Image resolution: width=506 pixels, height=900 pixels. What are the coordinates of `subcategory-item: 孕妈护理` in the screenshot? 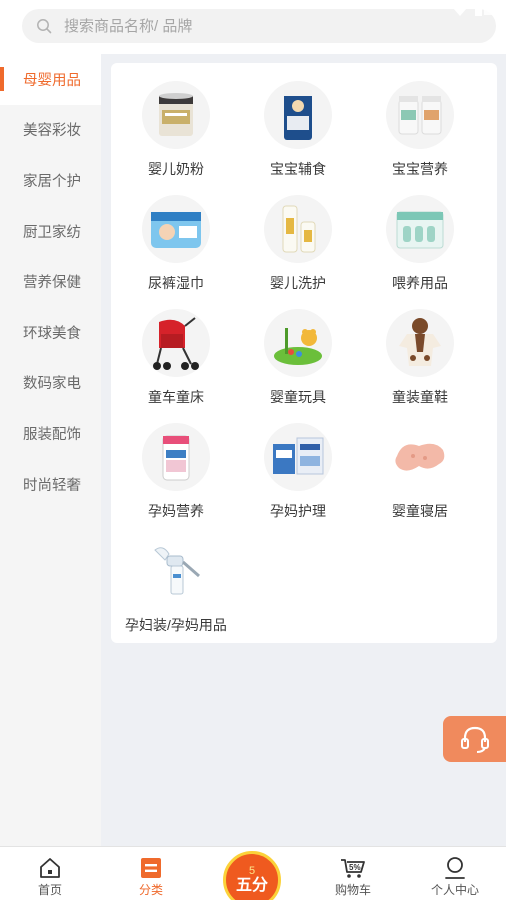 It's located at (298, 480).